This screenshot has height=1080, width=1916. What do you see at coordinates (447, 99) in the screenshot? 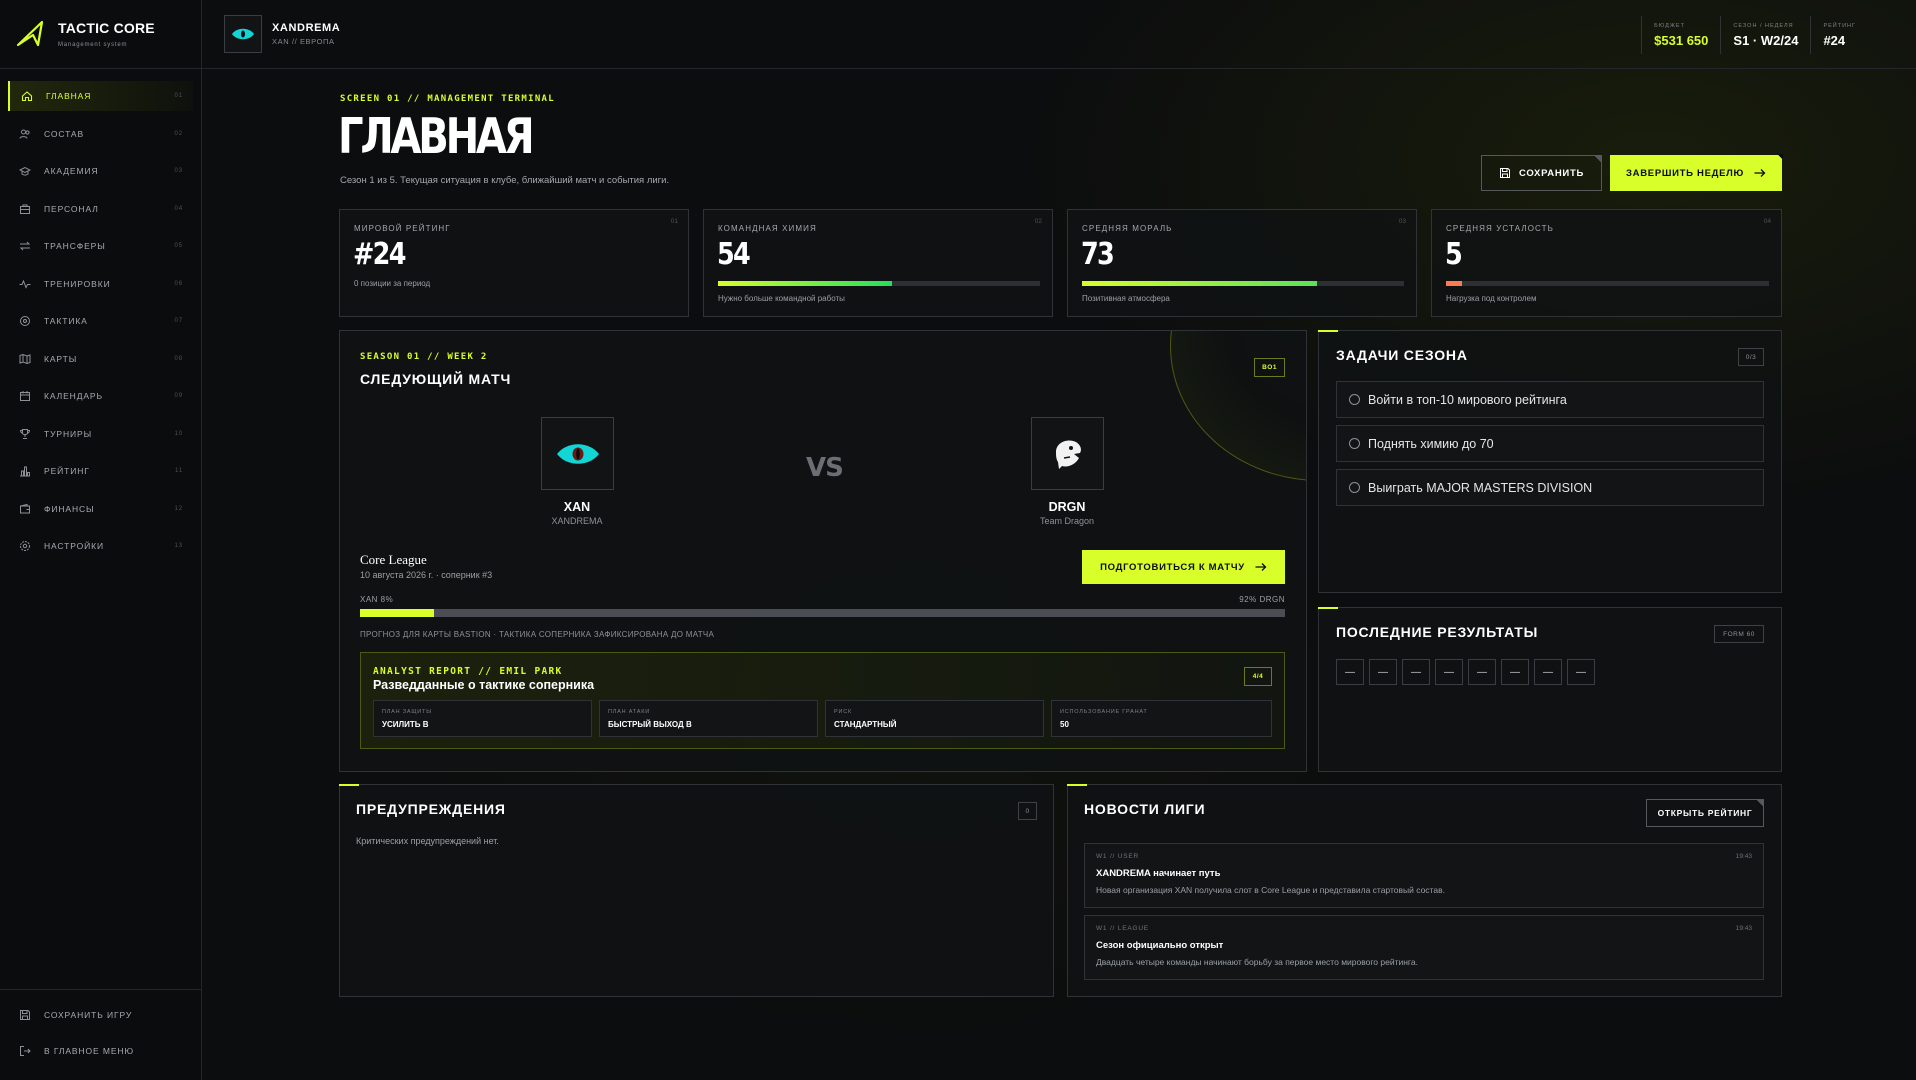
I see `page-eyebrow: SCREEN 01 // MANAGEMENT TERMINAL` at bounding box center [447, 99].